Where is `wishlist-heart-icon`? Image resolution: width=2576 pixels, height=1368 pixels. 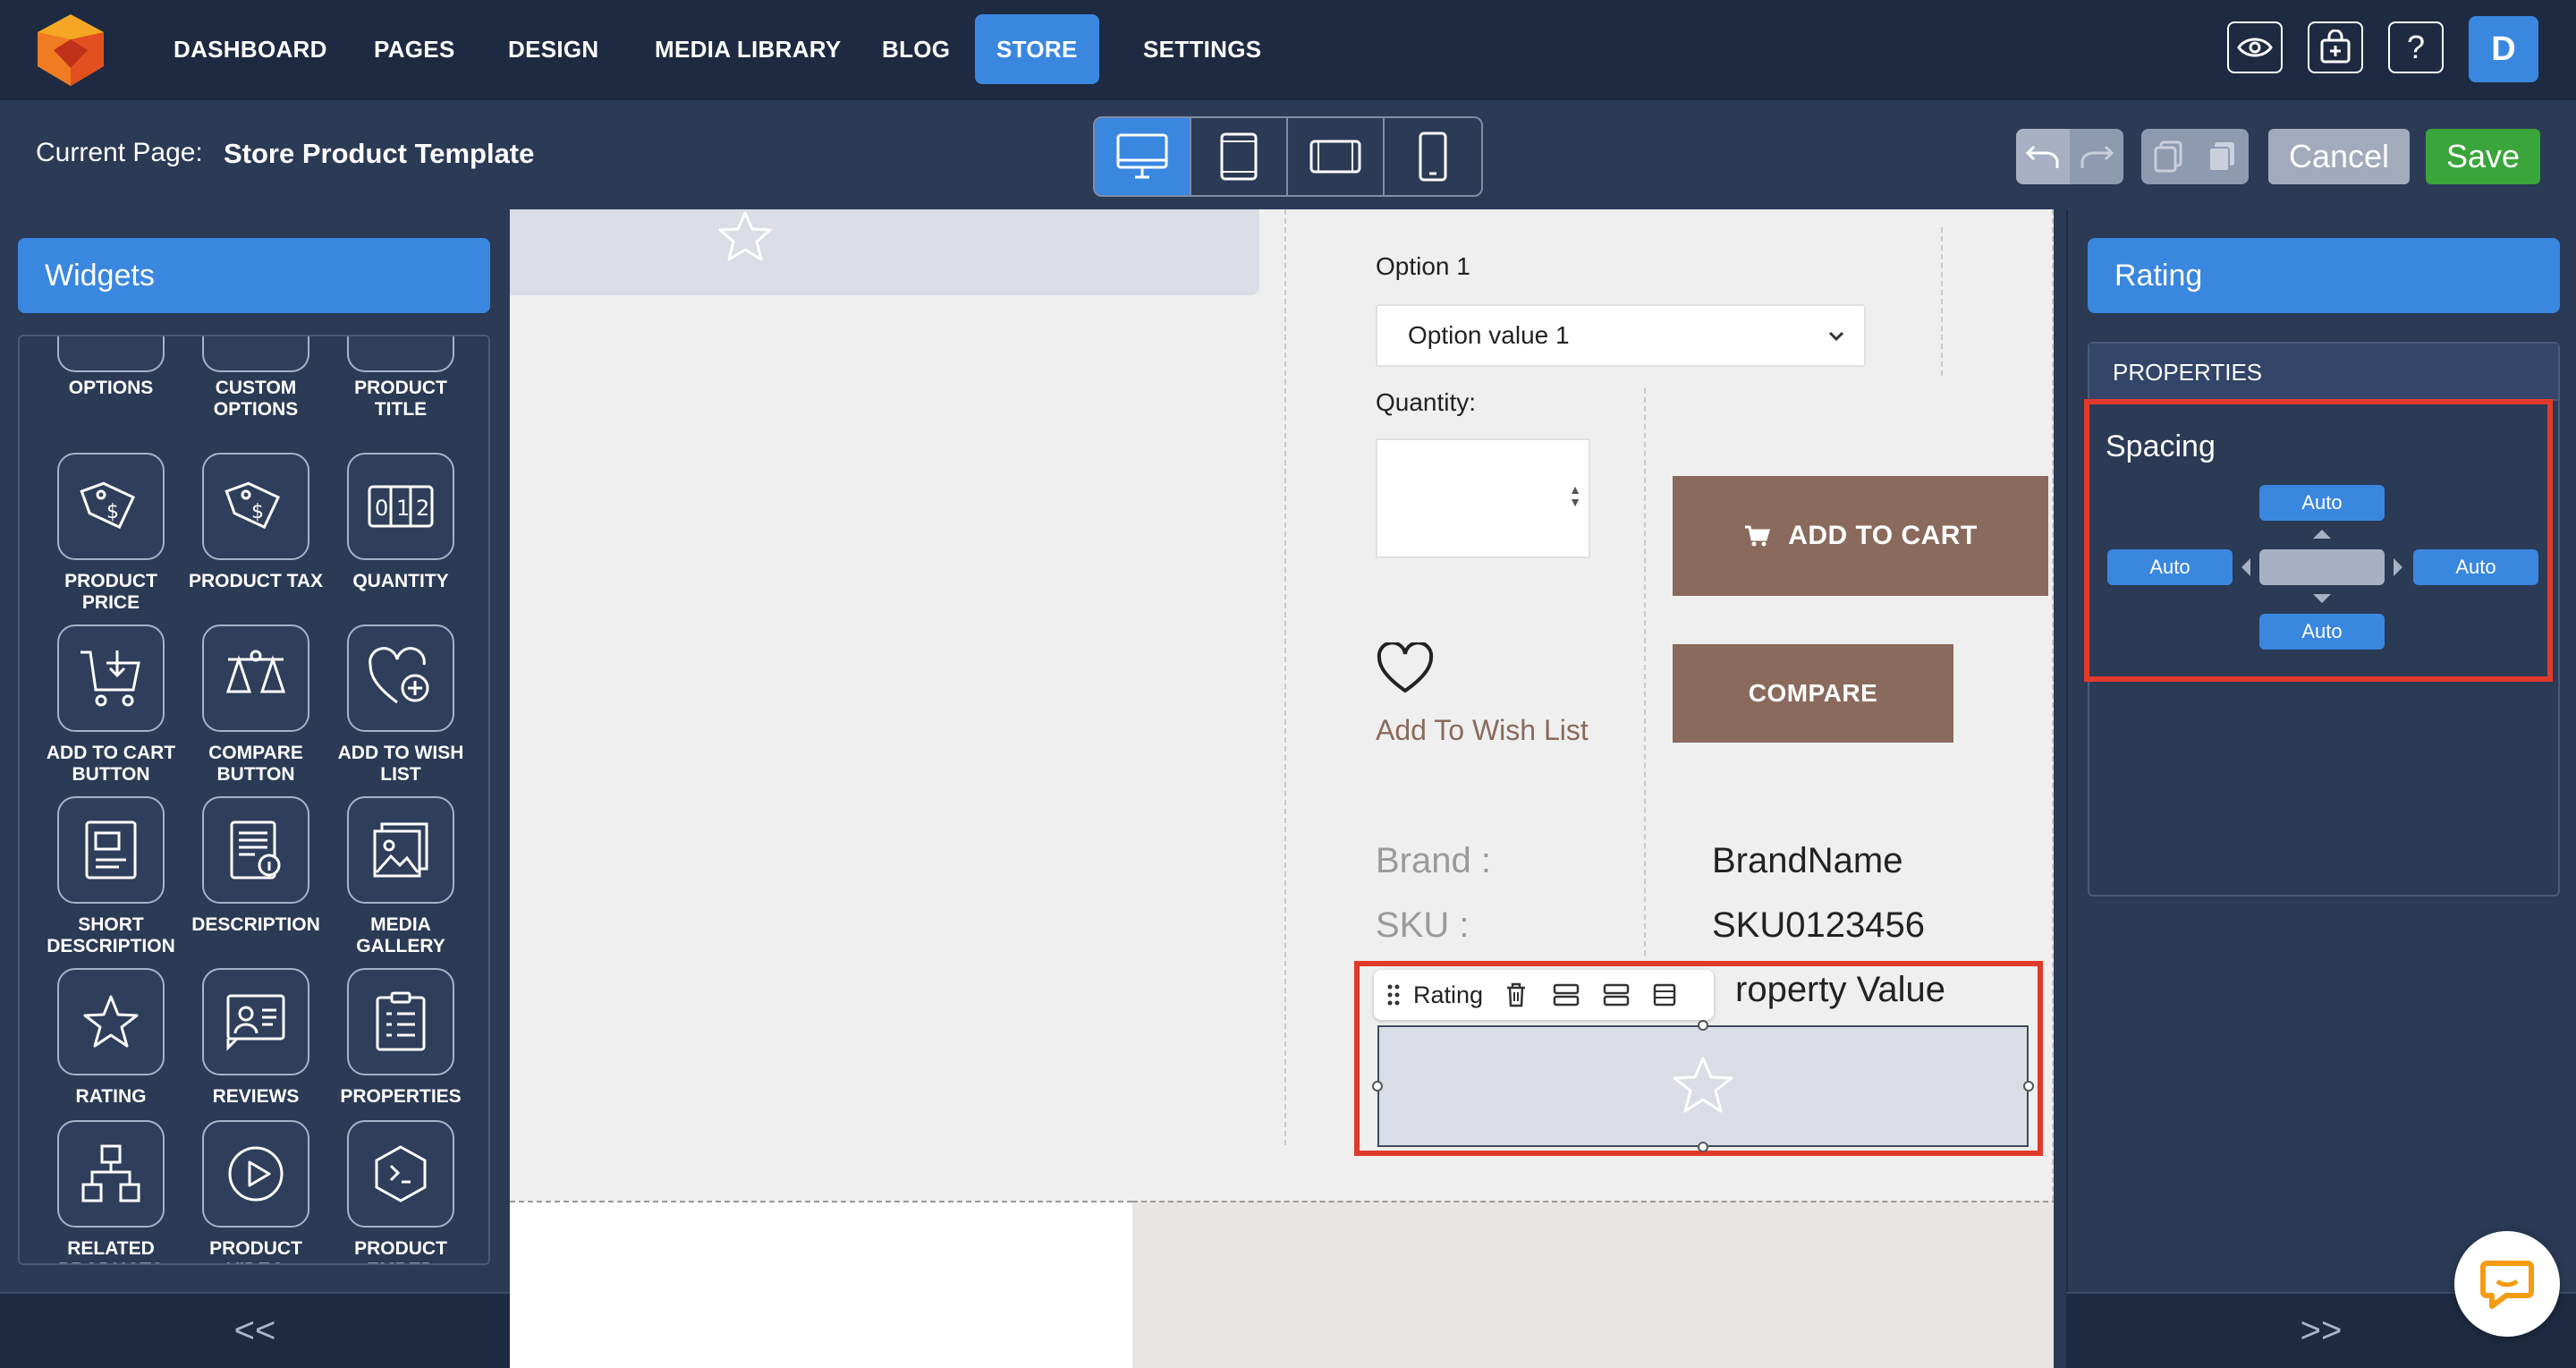 wishlist-heart-icon is located at coordinates (1405, 668).